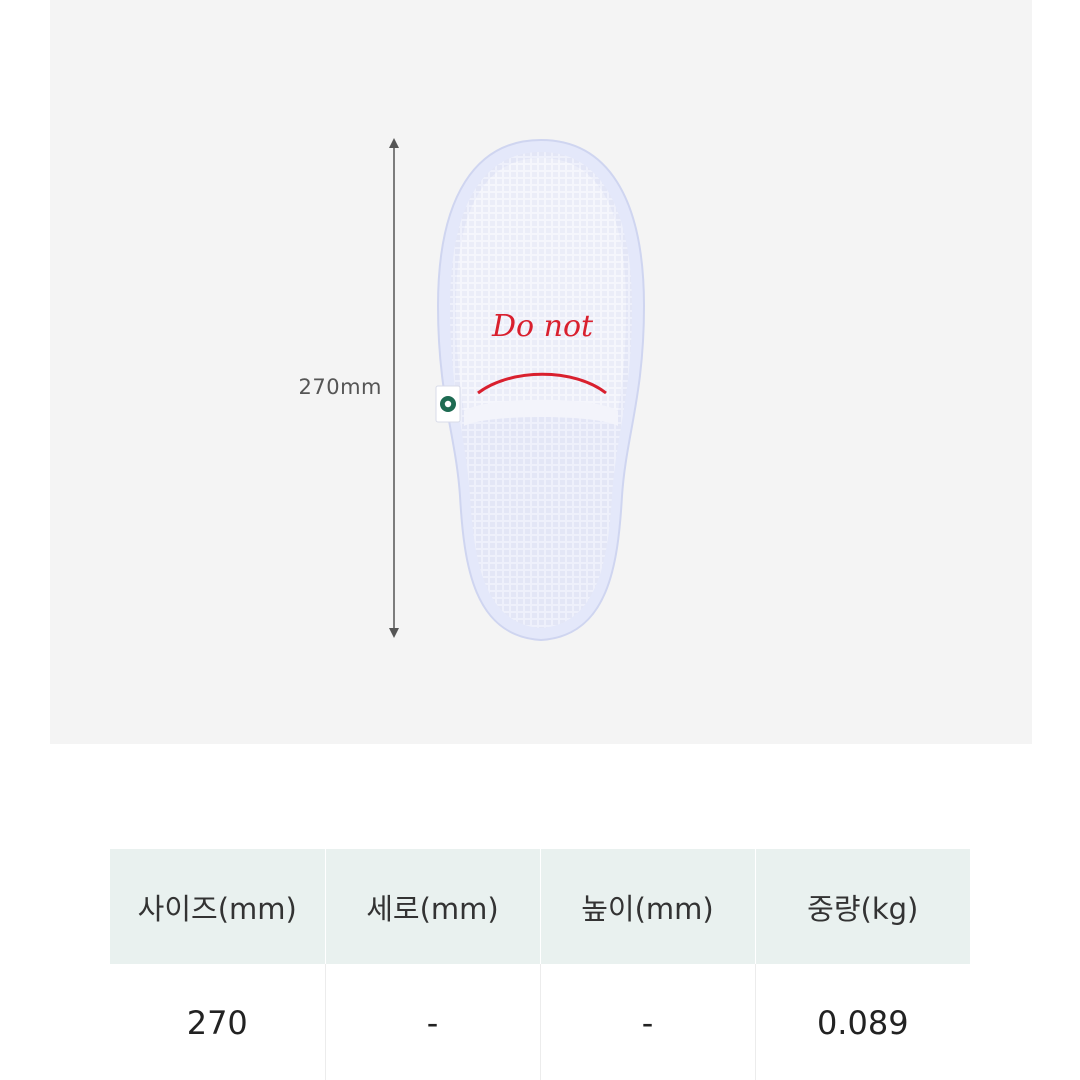 The height and width of the screenshot is (1080, 1080). Describe the element at coordinates (340, 387) in the screenshot. I see `length-dimension-label: 270mm` at that location.